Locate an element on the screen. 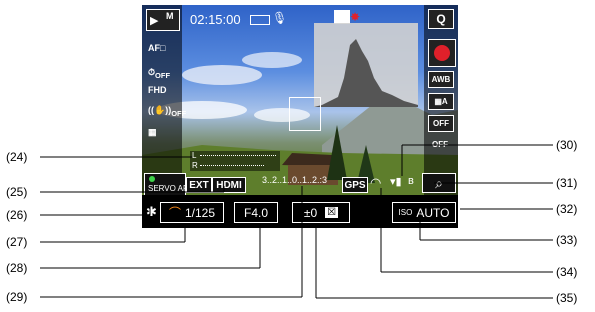 The image size is (595, 312). callout-27: (27) is located at coordinates (17, 242).